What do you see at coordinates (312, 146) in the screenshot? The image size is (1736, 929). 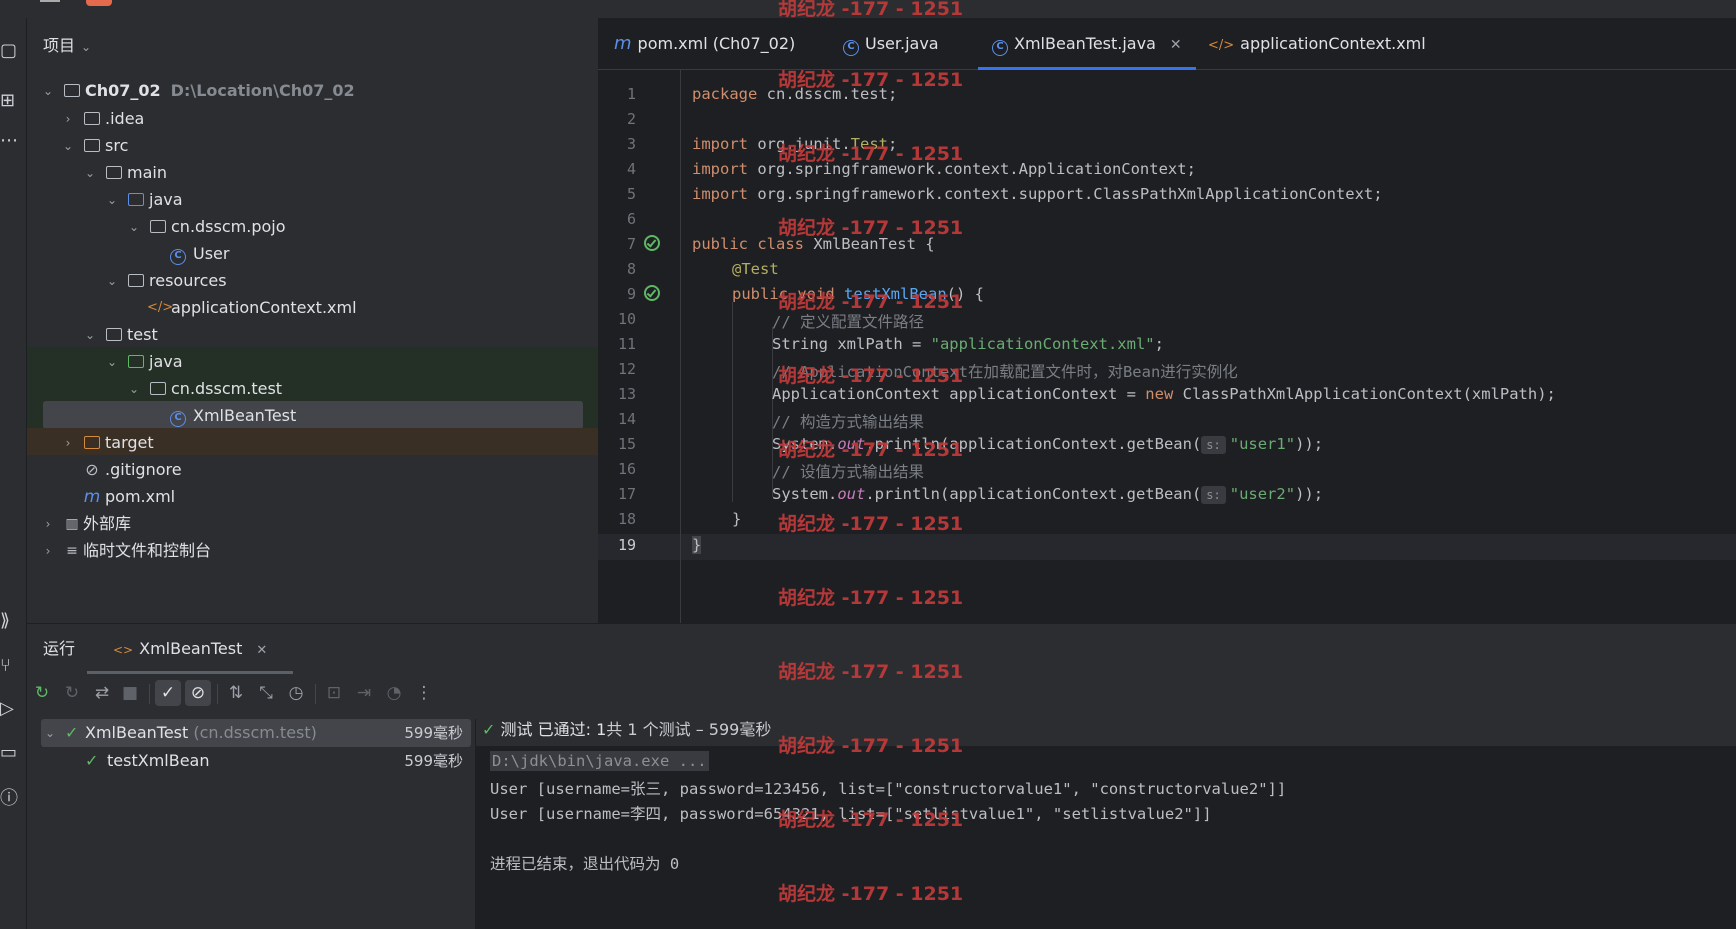 I see `tree-item-src: ⌄ src` at bounding box center [312, 146].